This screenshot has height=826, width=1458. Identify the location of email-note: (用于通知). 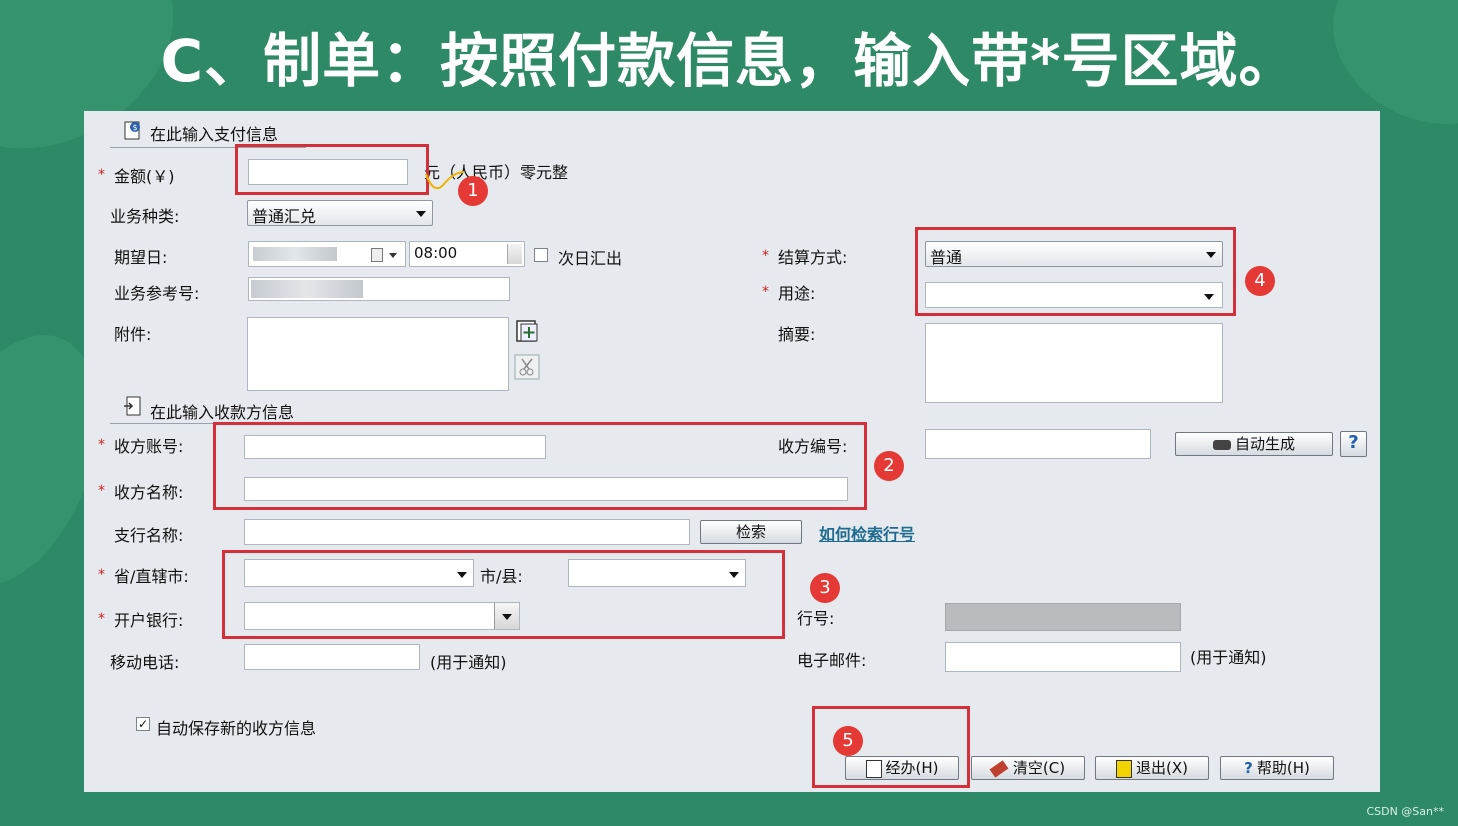
(1228, 657).